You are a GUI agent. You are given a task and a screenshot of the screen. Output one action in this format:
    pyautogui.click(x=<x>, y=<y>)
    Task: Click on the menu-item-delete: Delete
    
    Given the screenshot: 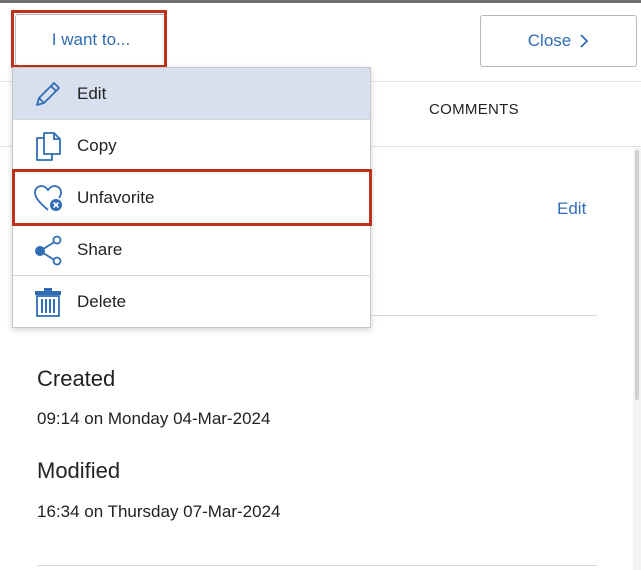 What is the action you would take?
    pyautogui.click(x=191, y=302)
    